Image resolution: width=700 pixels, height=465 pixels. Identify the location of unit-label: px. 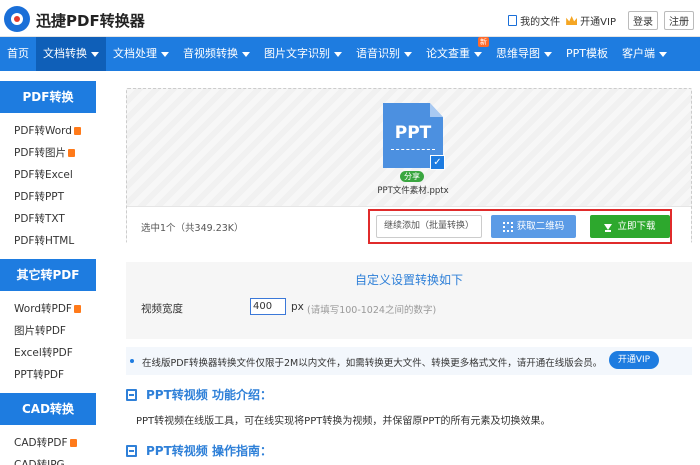
(297, 307).